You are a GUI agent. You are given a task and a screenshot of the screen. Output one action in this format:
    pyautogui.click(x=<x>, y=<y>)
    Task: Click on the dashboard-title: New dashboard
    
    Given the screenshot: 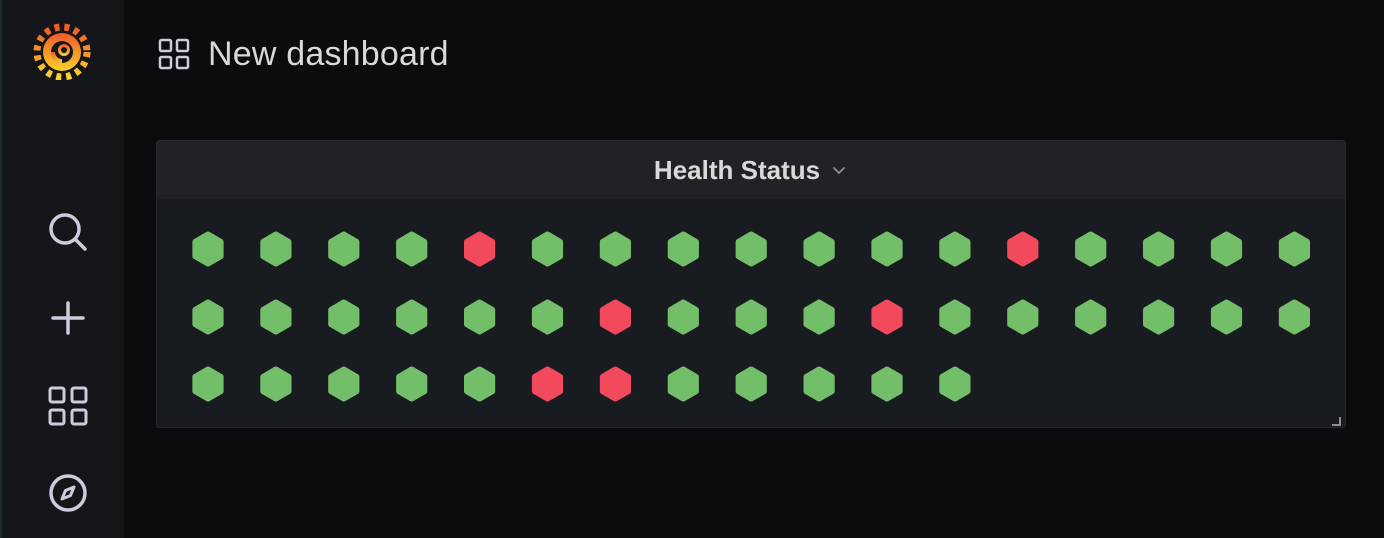 What is the action you would take?
    pyautogui.click(x=328, y=54)
    